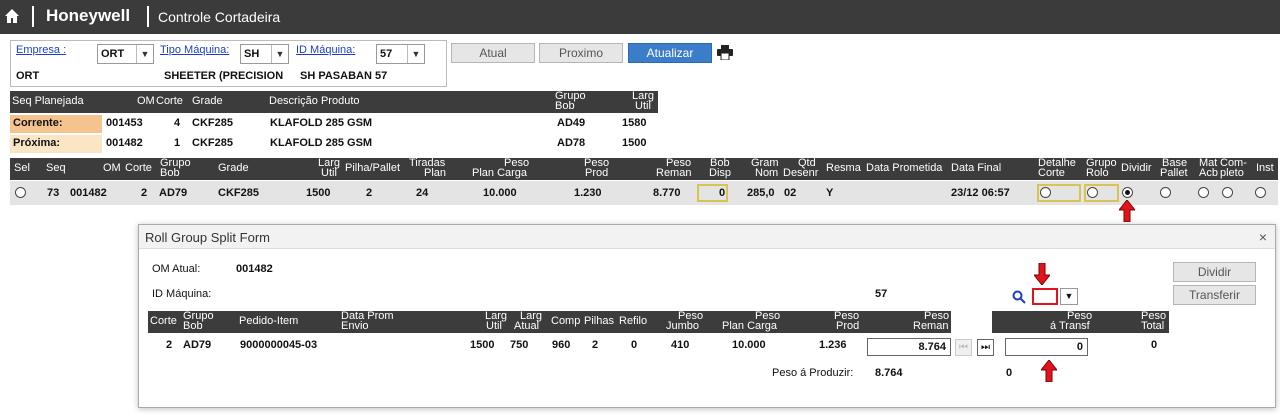 The height and width of the screenshot is (414, 1280). I want to click on split-peso-jumbo: 410, so click(680, 345).